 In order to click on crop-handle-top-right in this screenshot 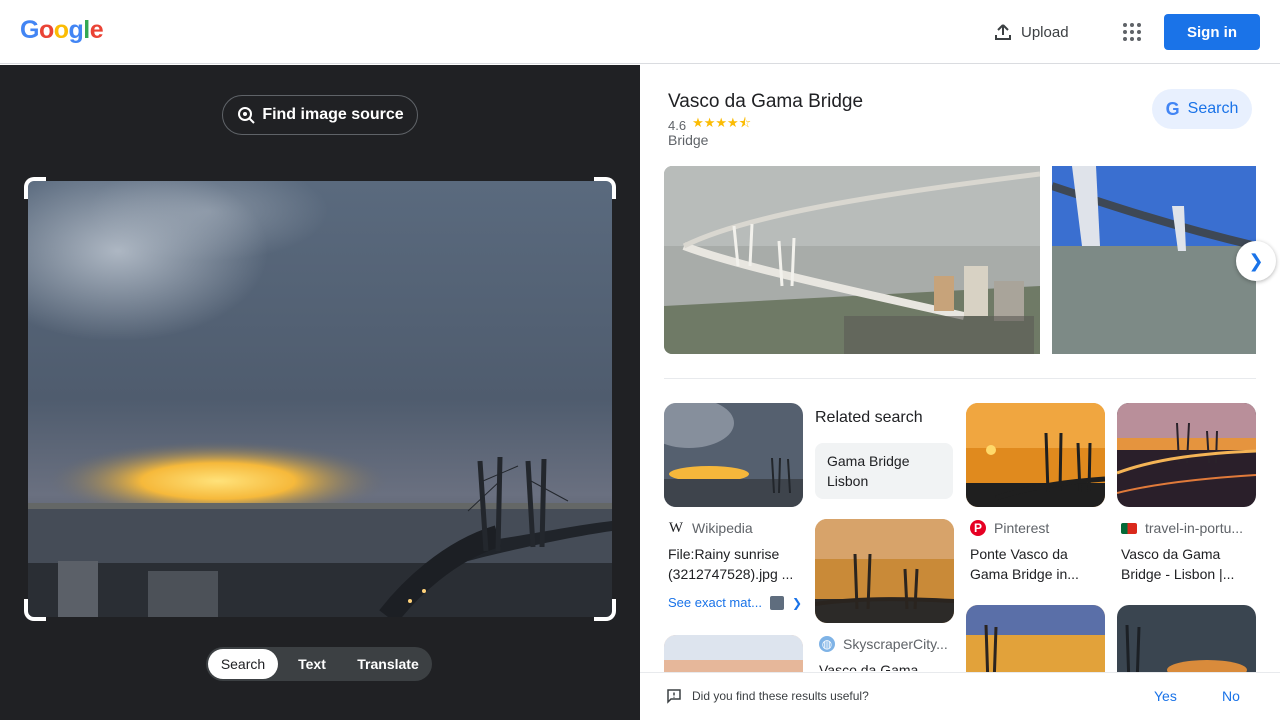, I will do `click(605, 188)`.